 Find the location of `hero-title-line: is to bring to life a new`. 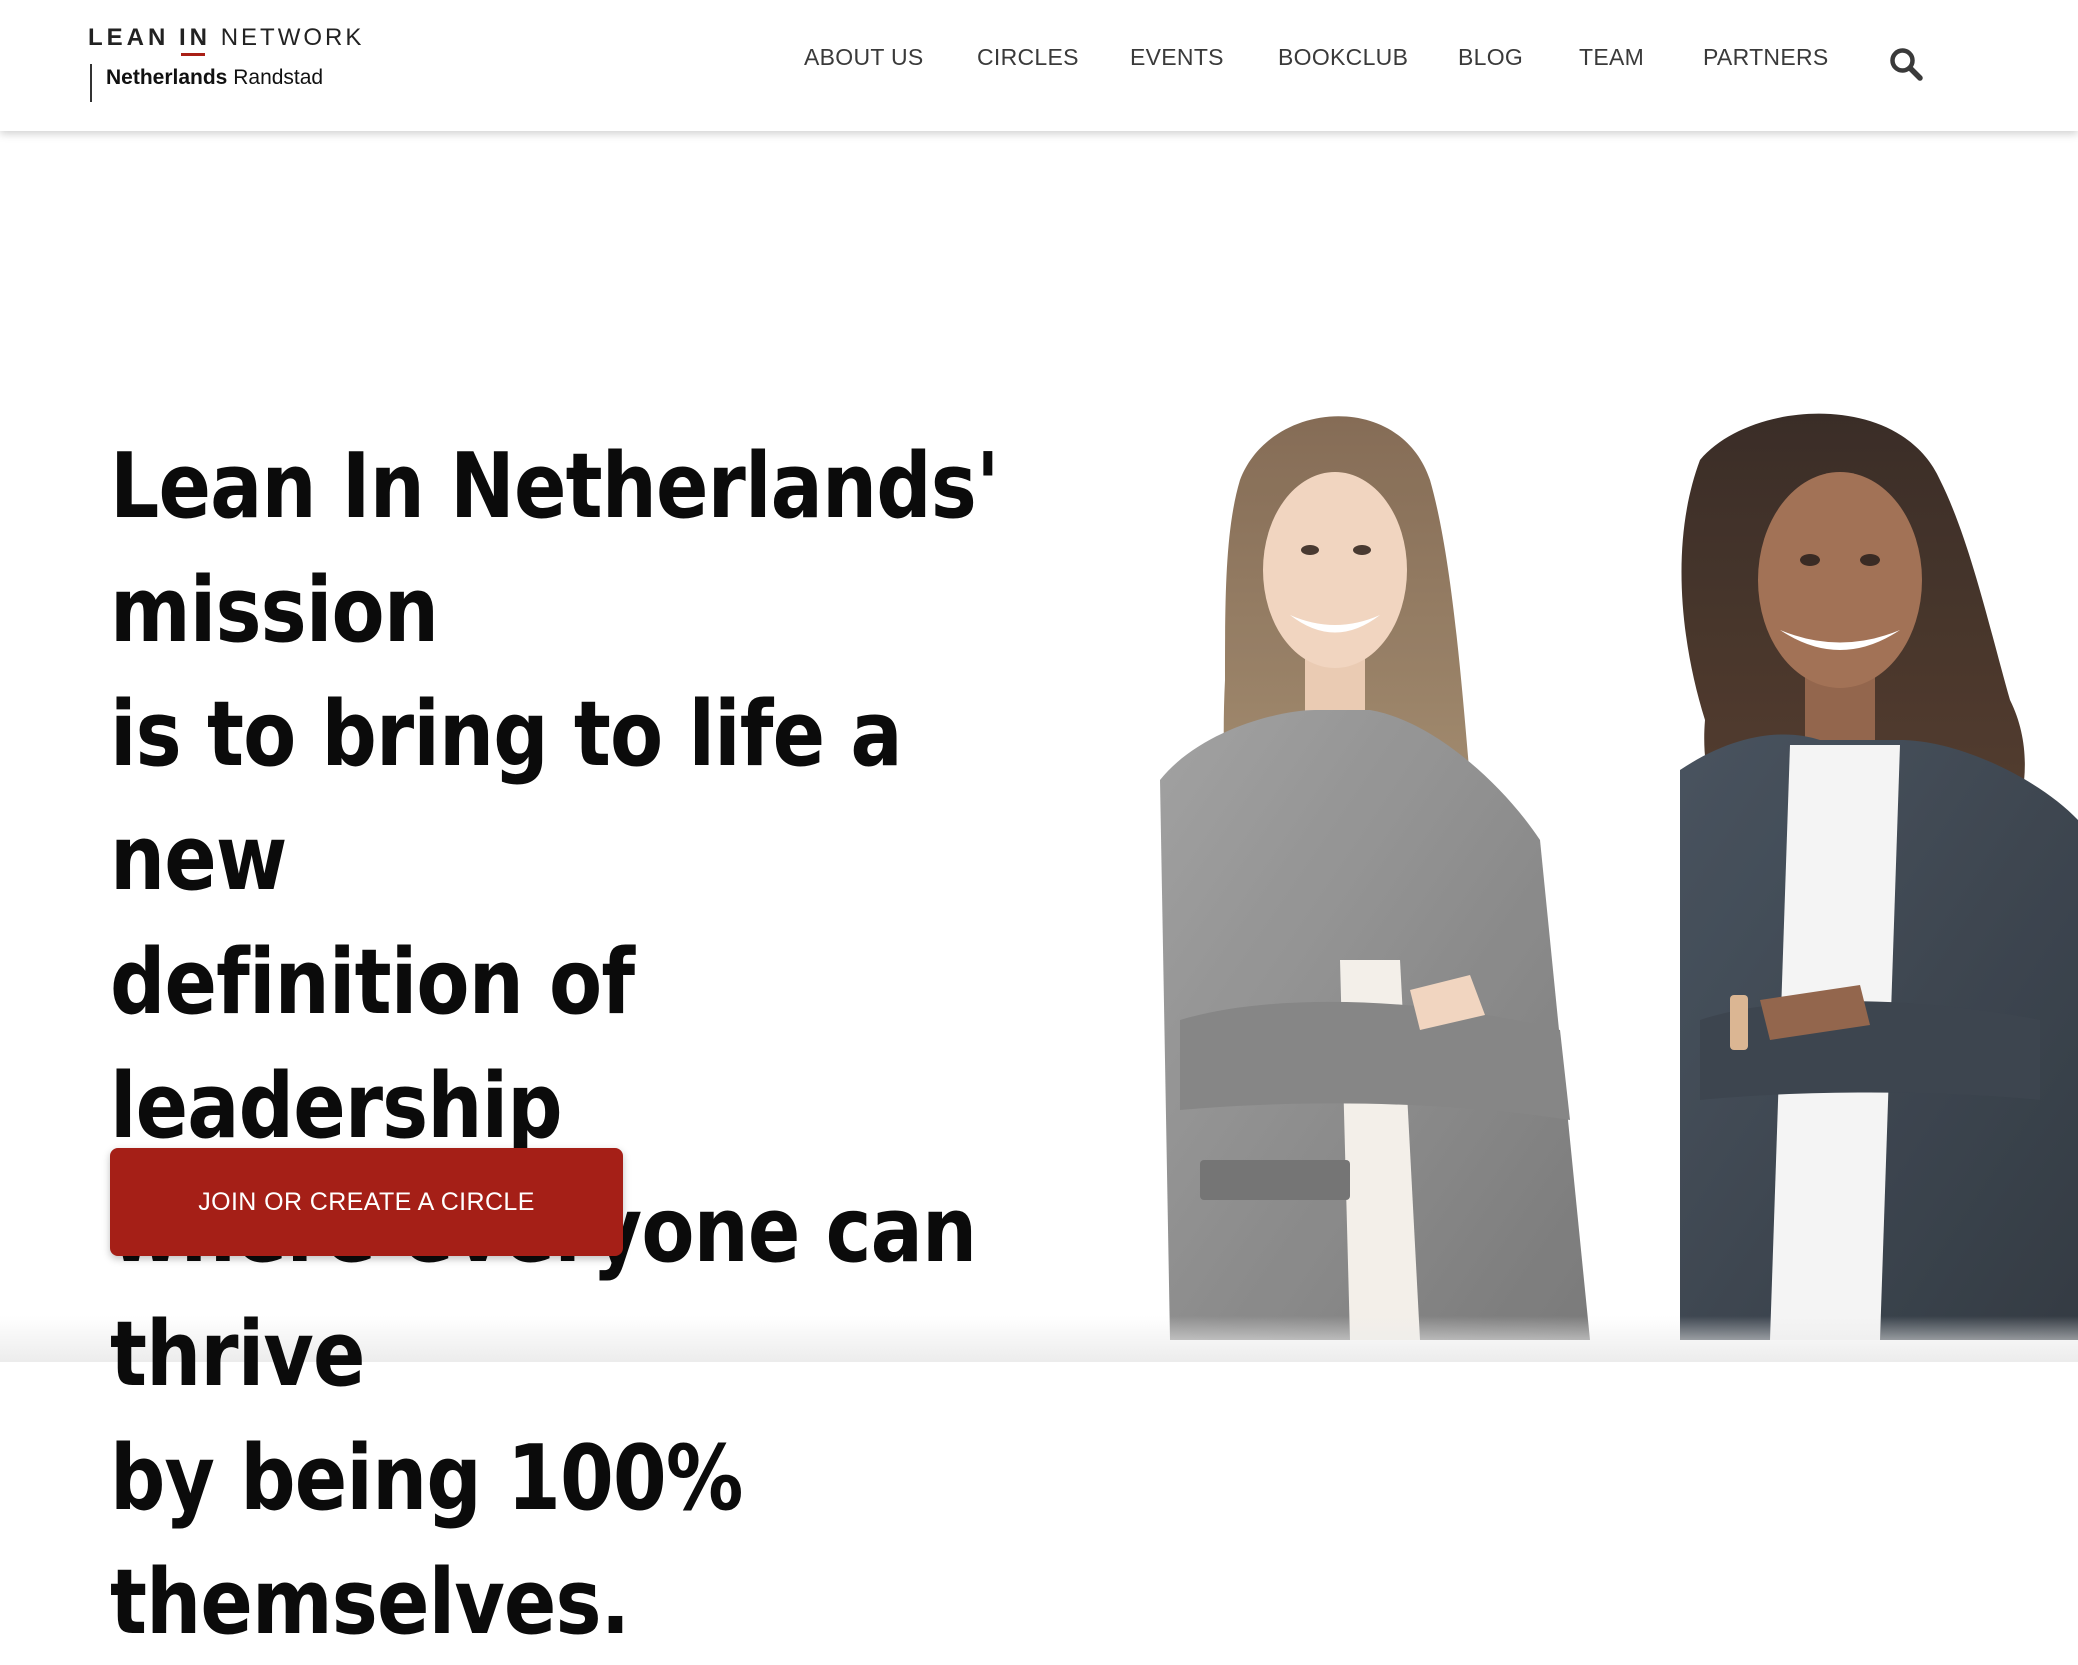

hero-title-line: is to bring to life a new is located at coordinates (506, 796).